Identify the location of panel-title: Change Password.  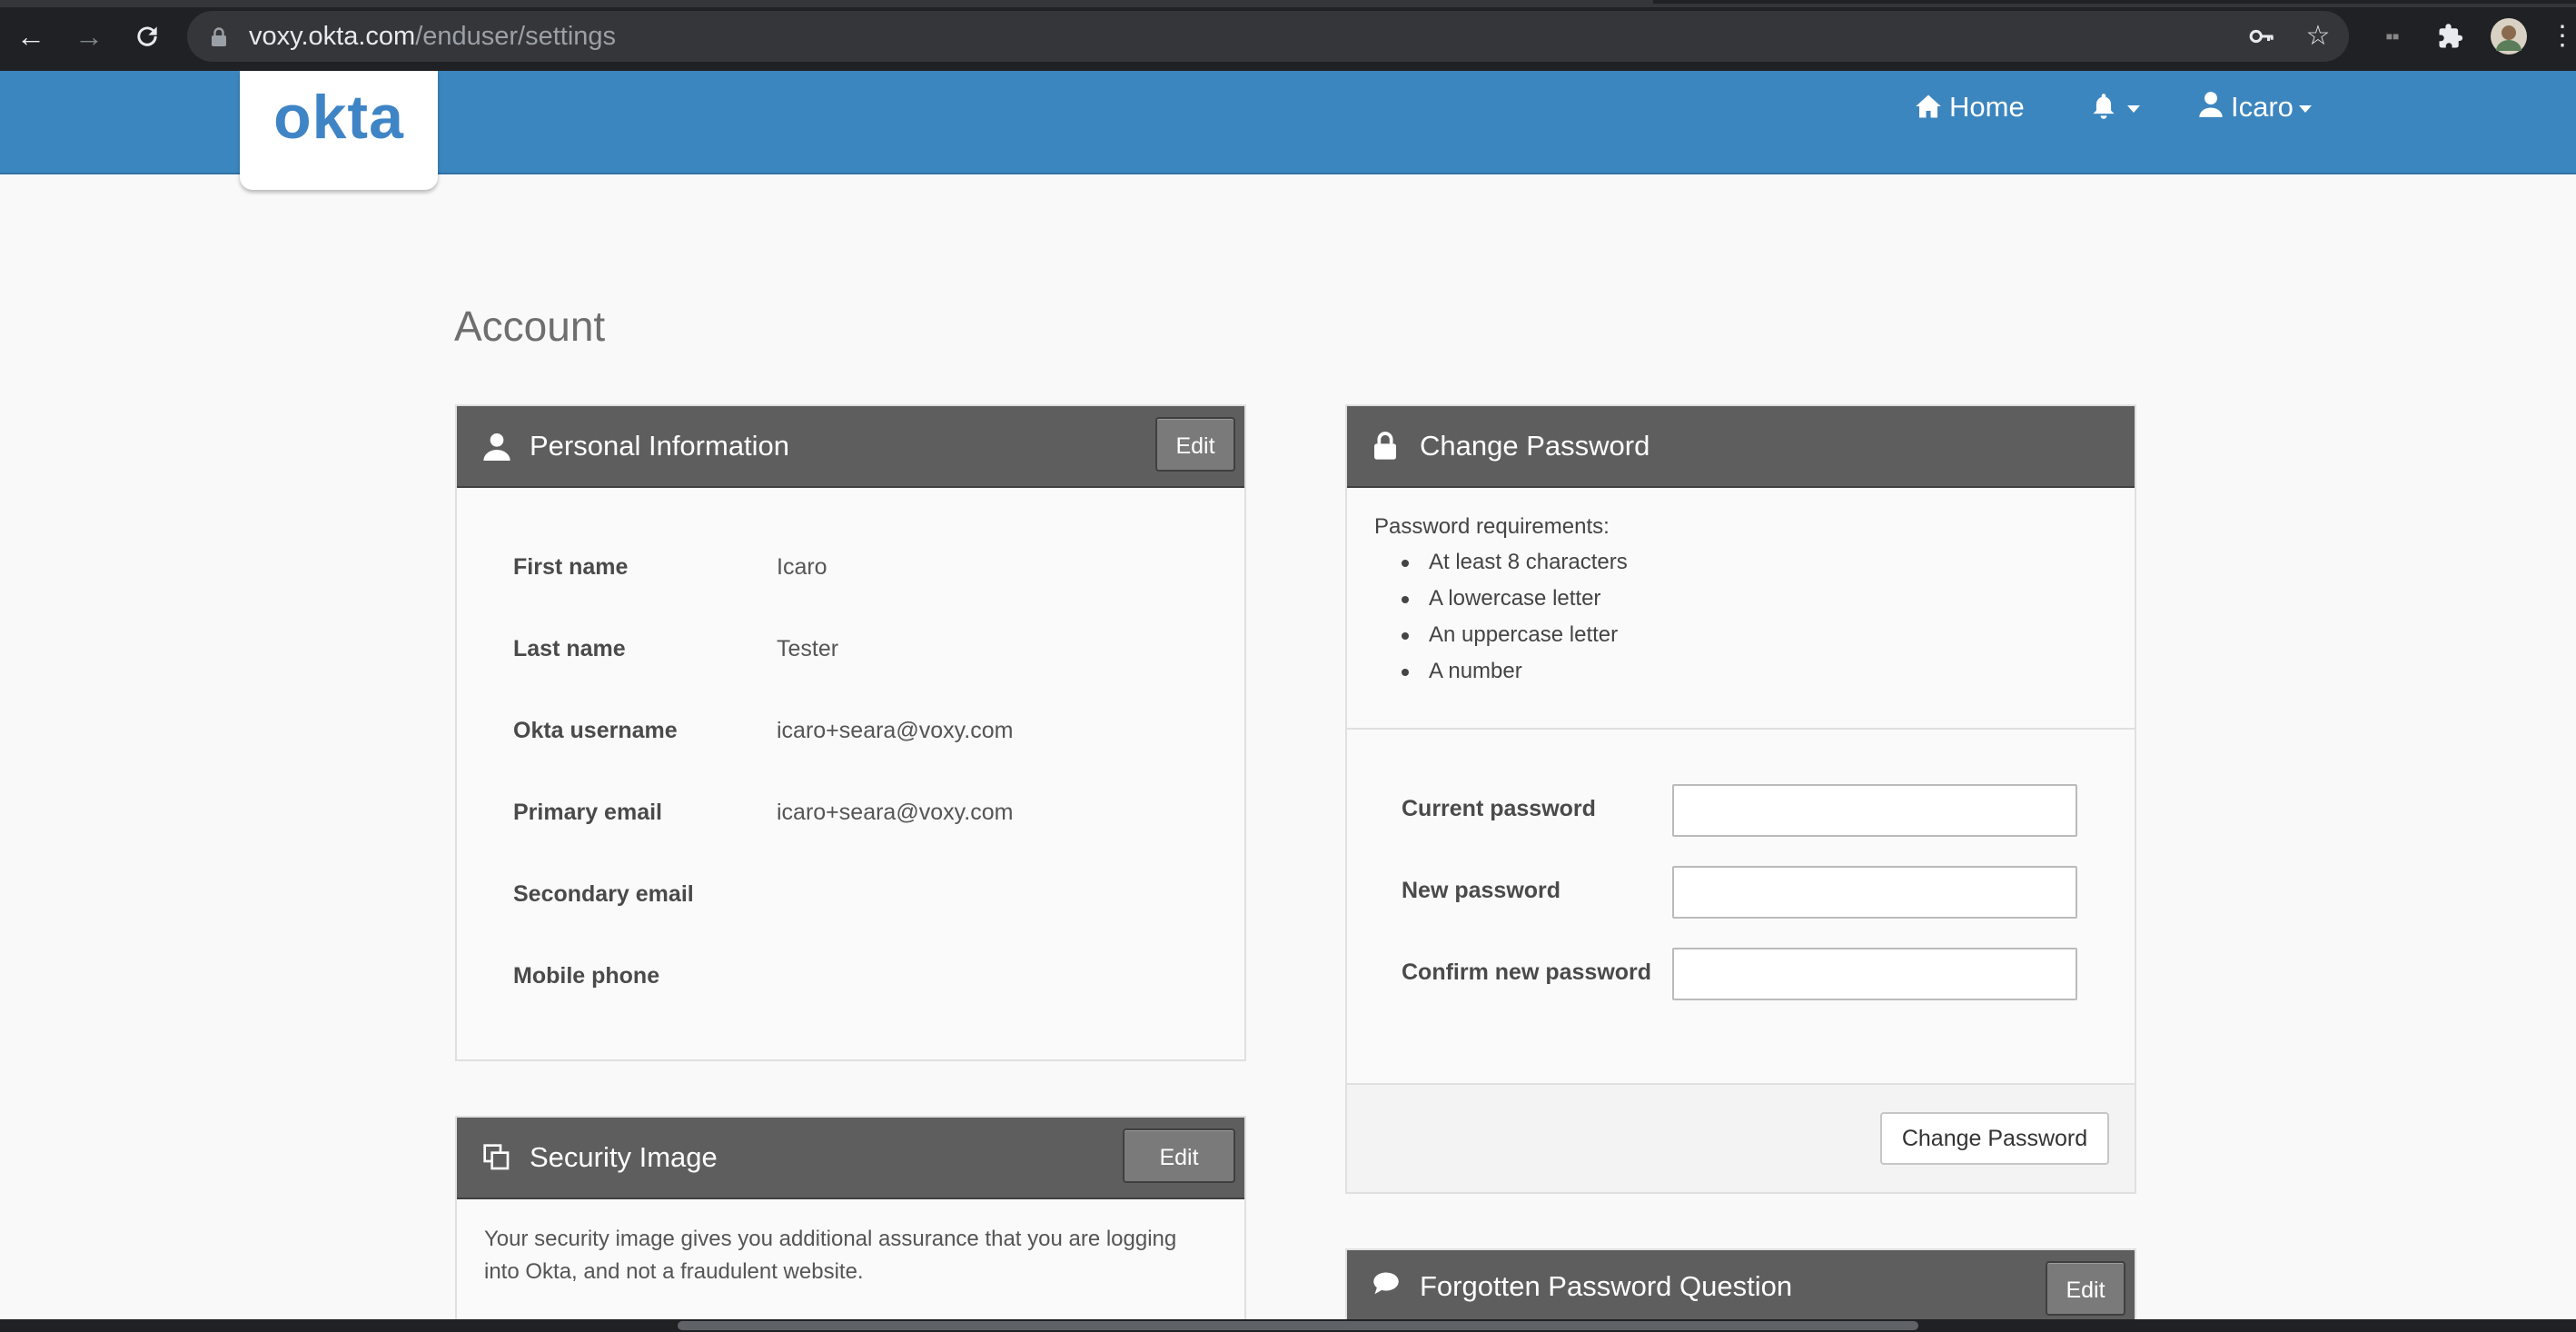
(1535, 446).